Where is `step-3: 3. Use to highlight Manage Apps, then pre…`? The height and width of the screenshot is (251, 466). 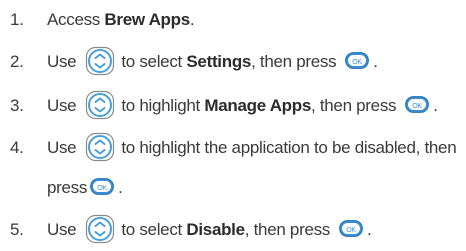 step-3: 3. Use to highlight Manage Apps, then pre… is located at coordinates (233, 106).